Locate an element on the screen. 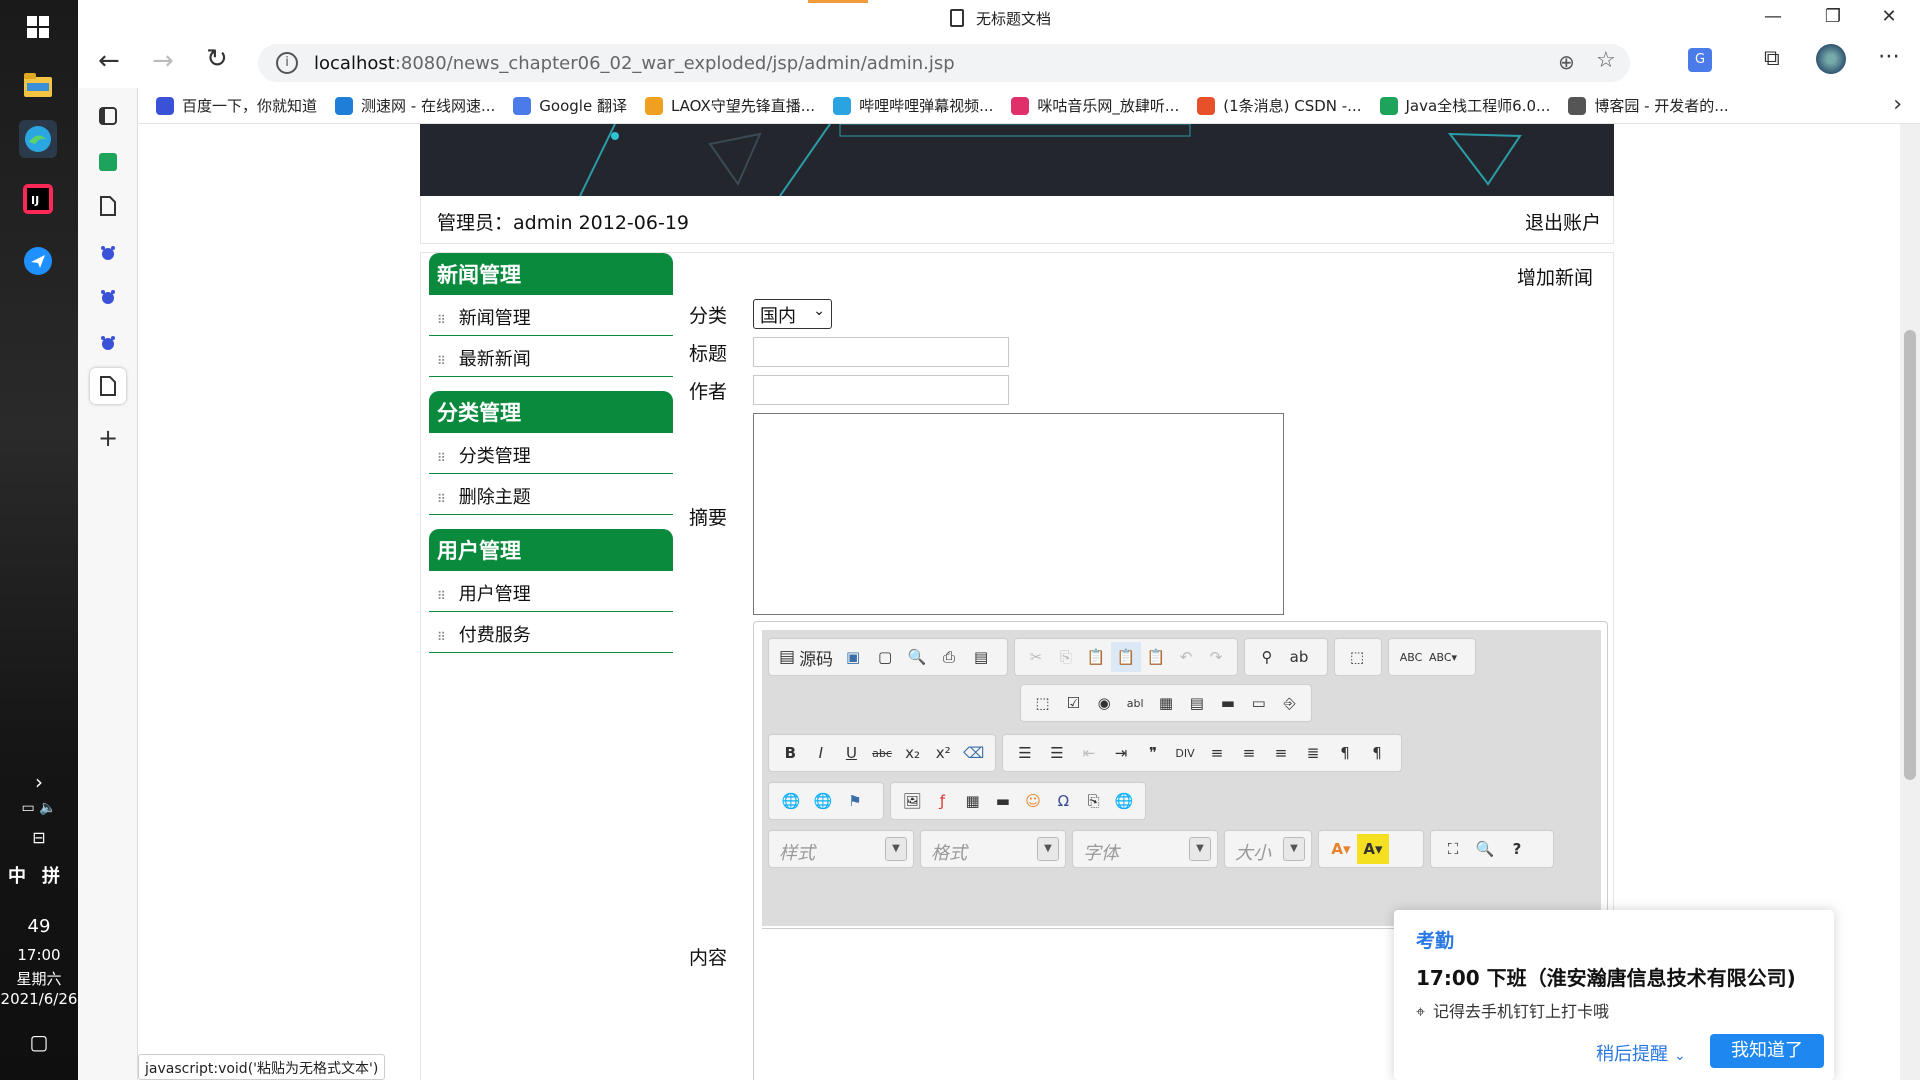  strike-icon: abc is located at coordinates (882, 753).